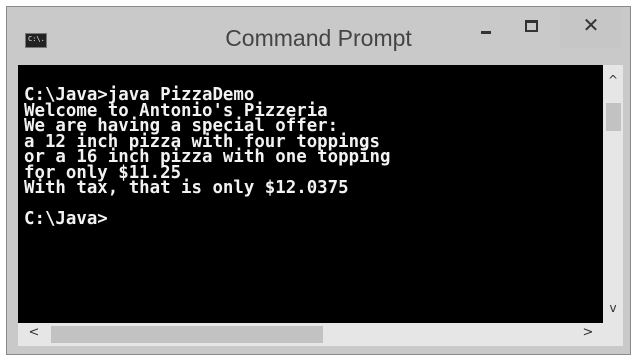 The image size is (638, 361). What do you see at coordinates (613, 194) in the screenshot?
I see `vertical-scrollbar: ^ v` at bounding box center [613, 194].